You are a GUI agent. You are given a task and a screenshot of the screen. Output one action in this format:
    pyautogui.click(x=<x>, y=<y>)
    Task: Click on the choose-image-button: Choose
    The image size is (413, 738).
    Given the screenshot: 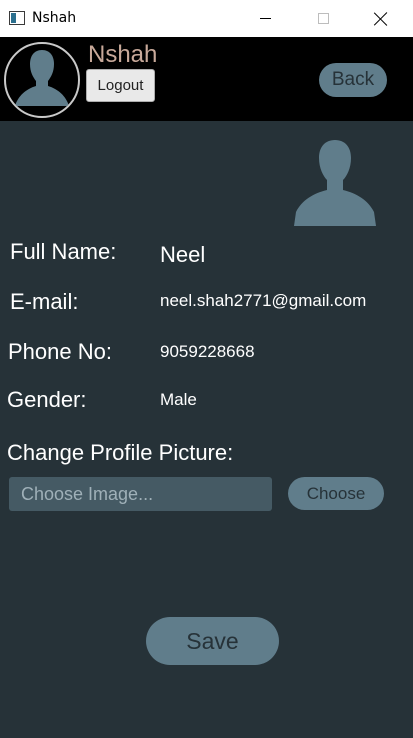 What is the action you would take?
    pyautogui.click(x=336, y=493)
    